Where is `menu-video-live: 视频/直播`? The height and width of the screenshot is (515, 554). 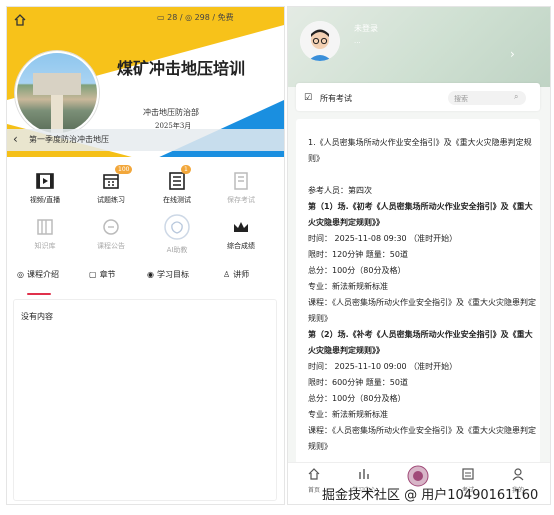
menu-video-live: 视频/直播 is located at coordinates (45, 188).